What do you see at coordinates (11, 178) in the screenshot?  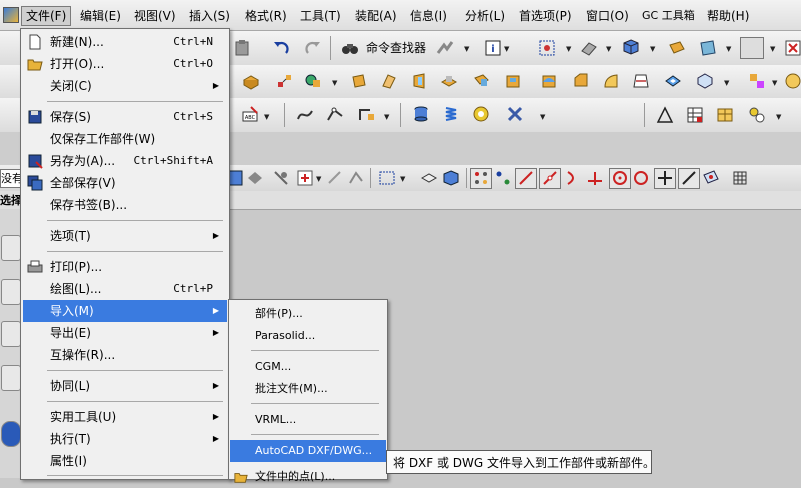 I see `type-filter: 没有` at bounding box center [11, 178].